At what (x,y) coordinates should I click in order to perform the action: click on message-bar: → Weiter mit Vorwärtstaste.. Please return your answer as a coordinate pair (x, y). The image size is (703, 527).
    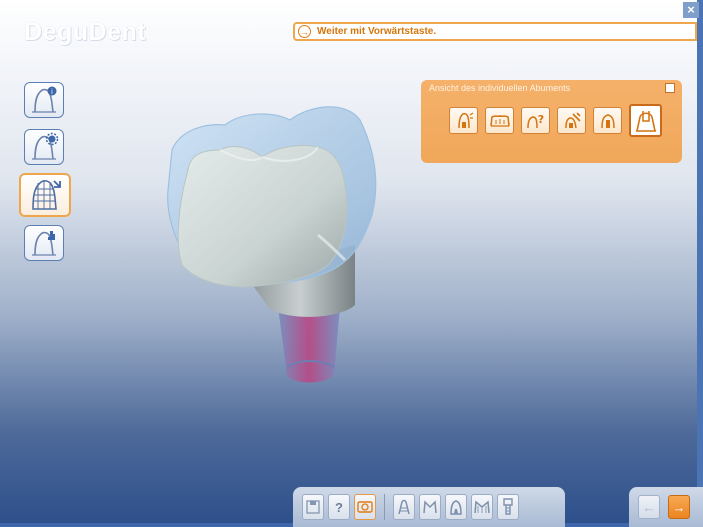
    Looking at the image, I should click on (495, 31).